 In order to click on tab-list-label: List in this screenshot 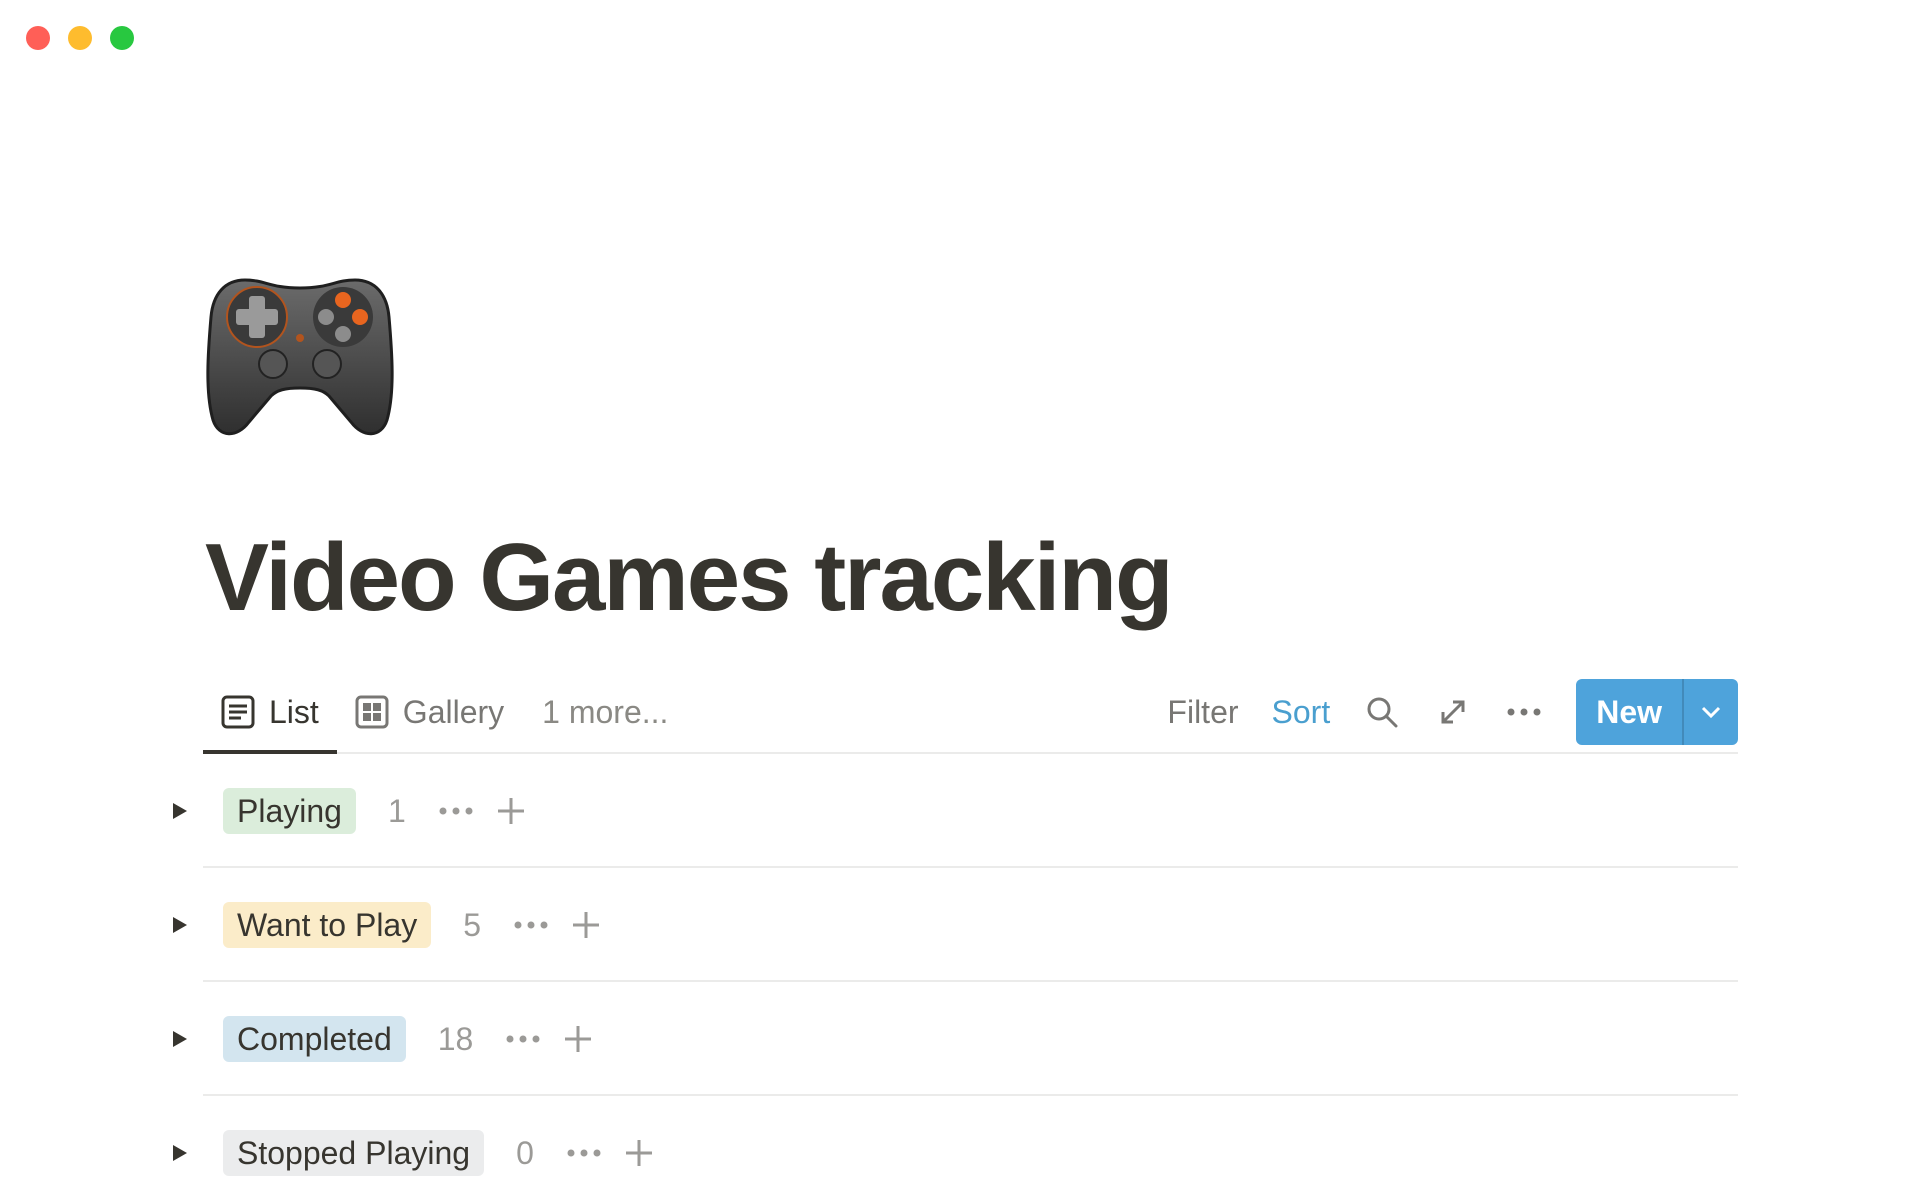, I will do `click(294, 711)`.